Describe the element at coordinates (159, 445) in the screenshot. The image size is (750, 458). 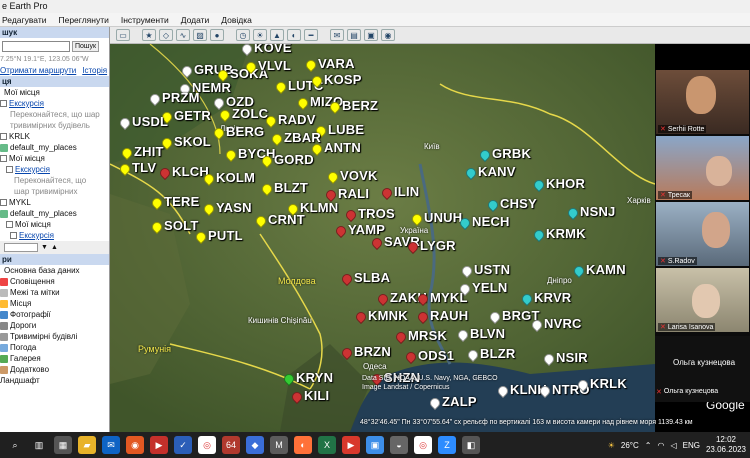
I see `presentation-icon: ▶` at that location.